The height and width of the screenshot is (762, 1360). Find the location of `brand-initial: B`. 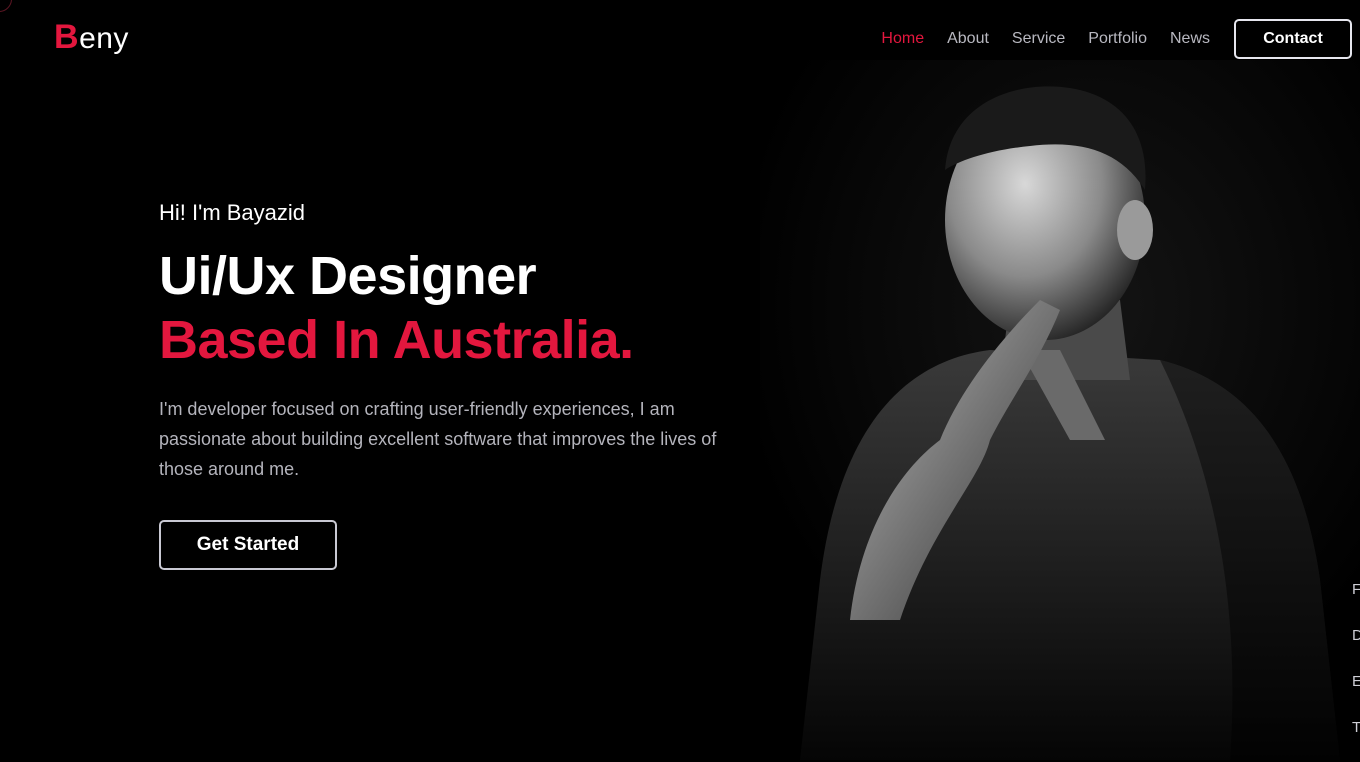

brand-initial: B is located at coordinates (67, 37).